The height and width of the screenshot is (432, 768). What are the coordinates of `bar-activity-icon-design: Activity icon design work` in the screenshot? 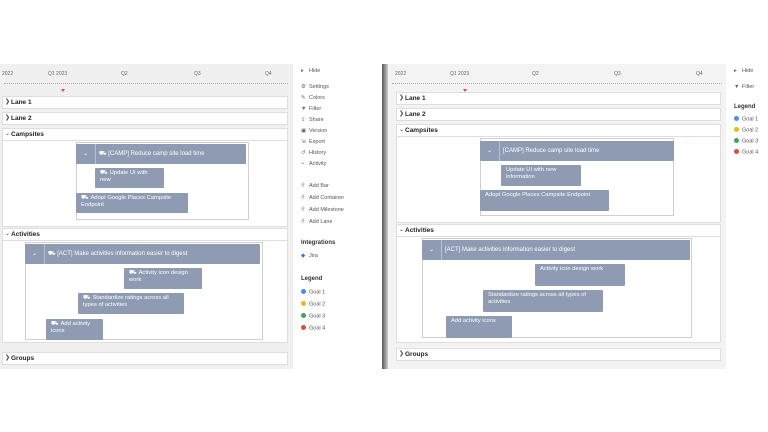 It's located at (580, 275).